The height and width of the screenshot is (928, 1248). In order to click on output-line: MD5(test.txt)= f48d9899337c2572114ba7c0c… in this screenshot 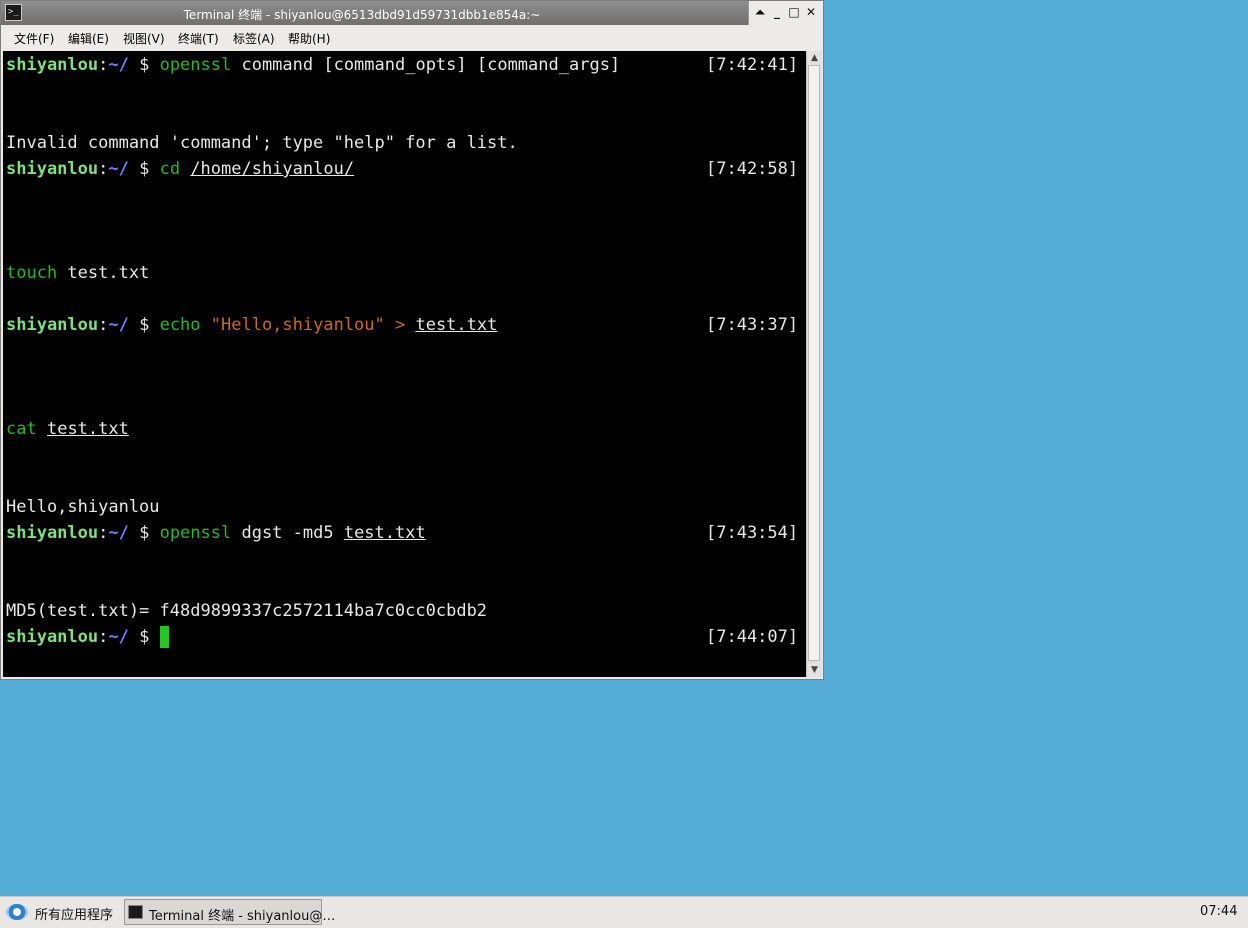, I will do `click(247, 611)`.